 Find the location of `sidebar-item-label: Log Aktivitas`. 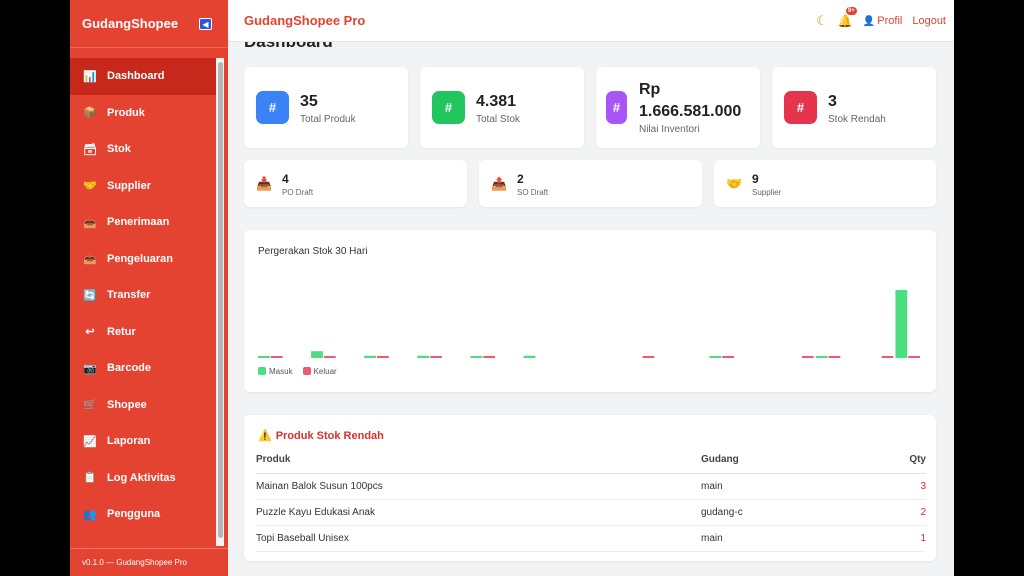

sidebar-item-label: Log Aktivitas is located at coordinates (141, 477).